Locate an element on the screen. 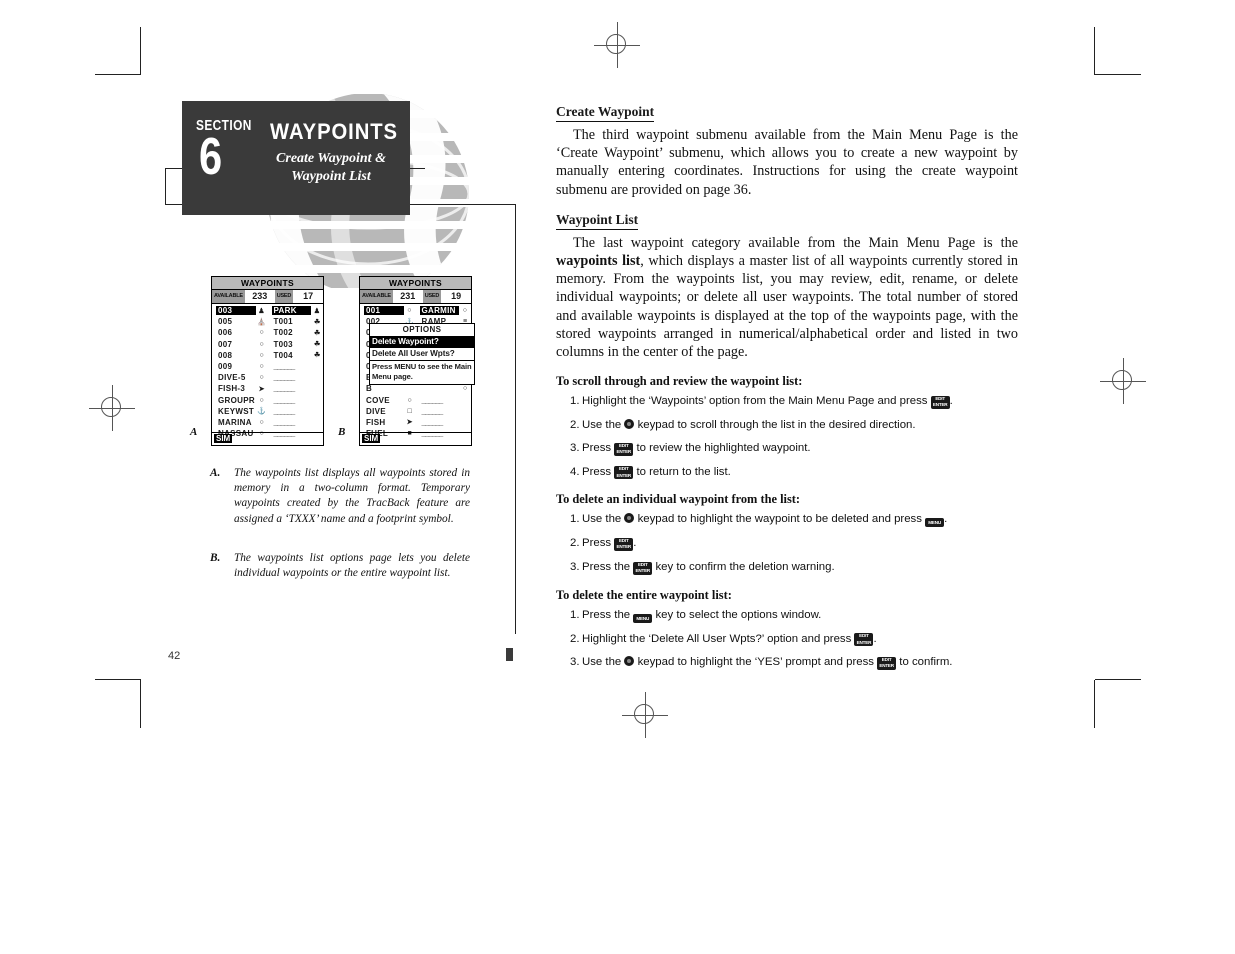 The width and height of the screenshot is (1235, 954). waypoint-symbol-left-icon: ➤ is located at coordinates (409, 423).